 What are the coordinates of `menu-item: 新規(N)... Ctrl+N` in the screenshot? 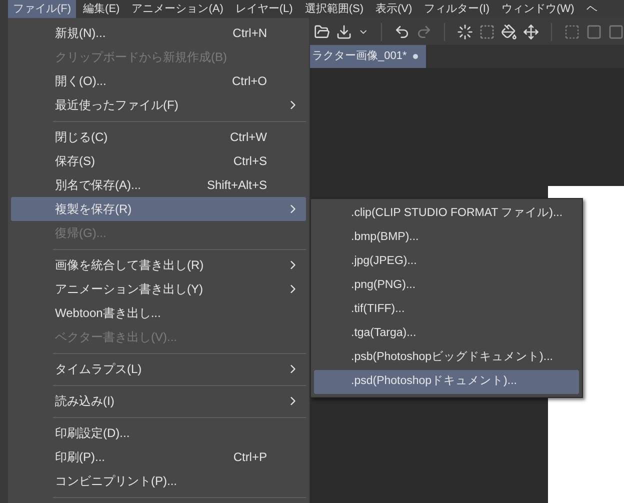 It's located at (158, 33).